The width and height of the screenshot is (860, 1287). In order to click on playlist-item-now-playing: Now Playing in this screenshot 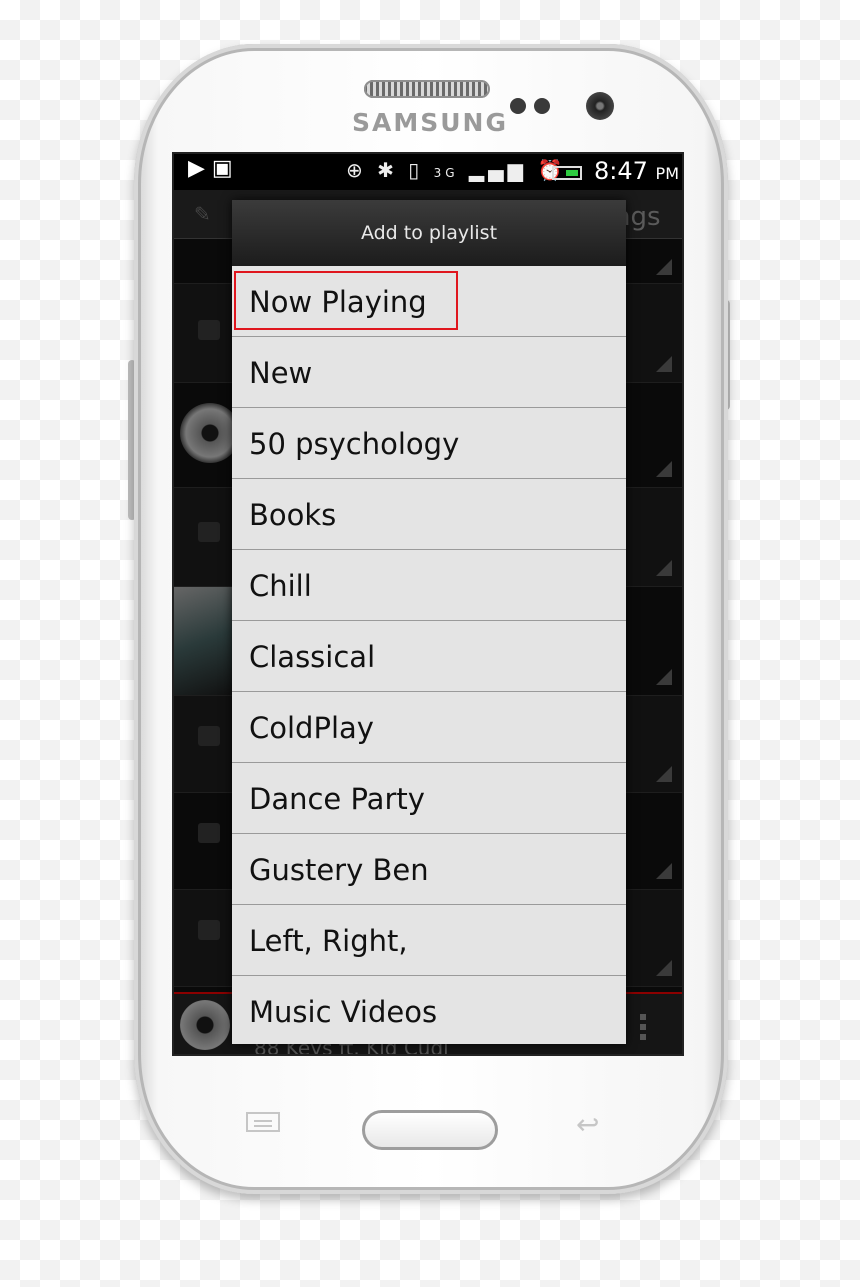, I will do `click(429, 301)`.